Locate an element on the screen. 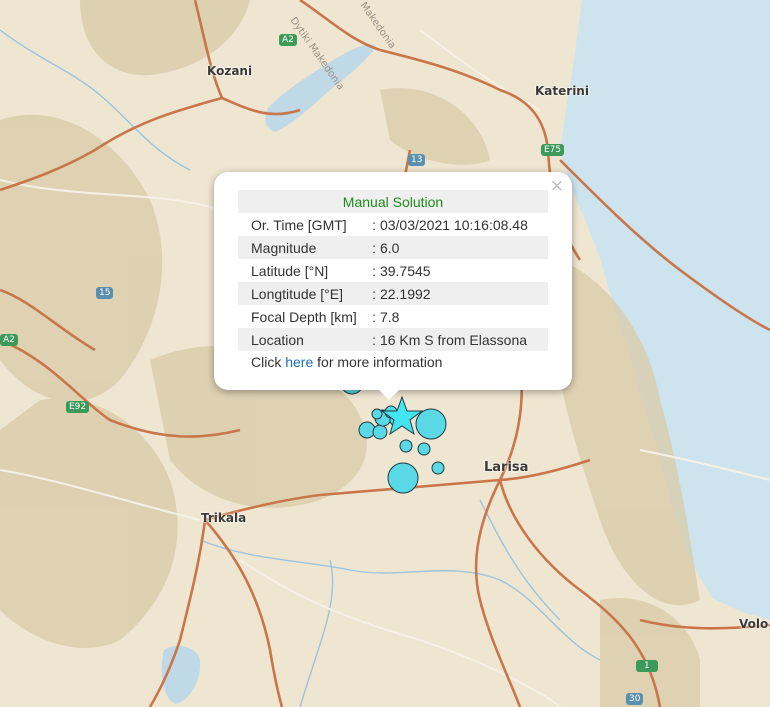 The width and height of the screenshot is (770, 707). table-row: Longtitude [°E] : 22.1992 is located at coordinates (393, 293).